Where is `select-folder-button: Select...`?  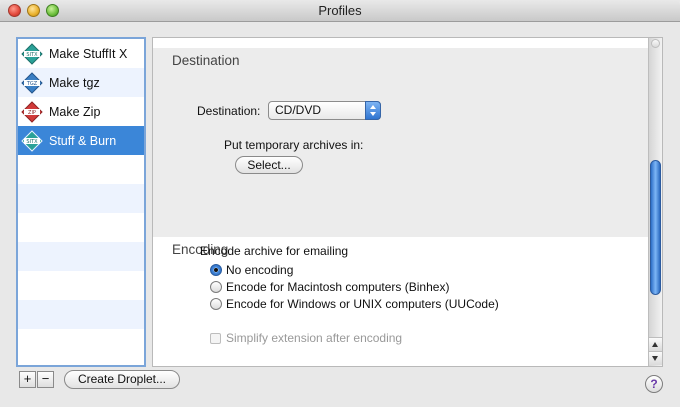
select-folder-button: Select... is located at coordinates (269, 165).